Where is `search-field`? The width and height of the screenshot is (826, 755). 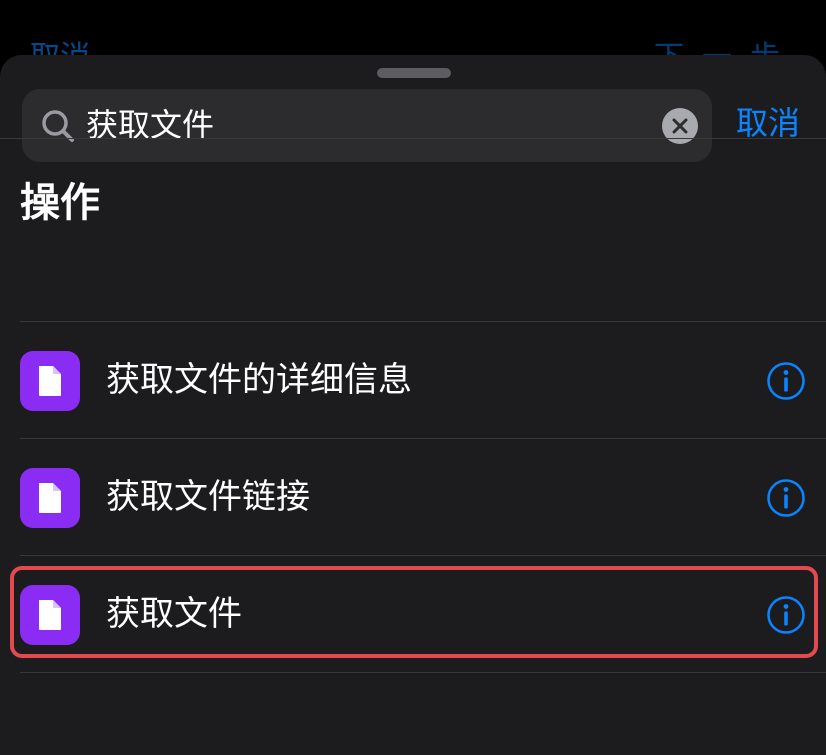
search-field is located at coordinates (367, 125).